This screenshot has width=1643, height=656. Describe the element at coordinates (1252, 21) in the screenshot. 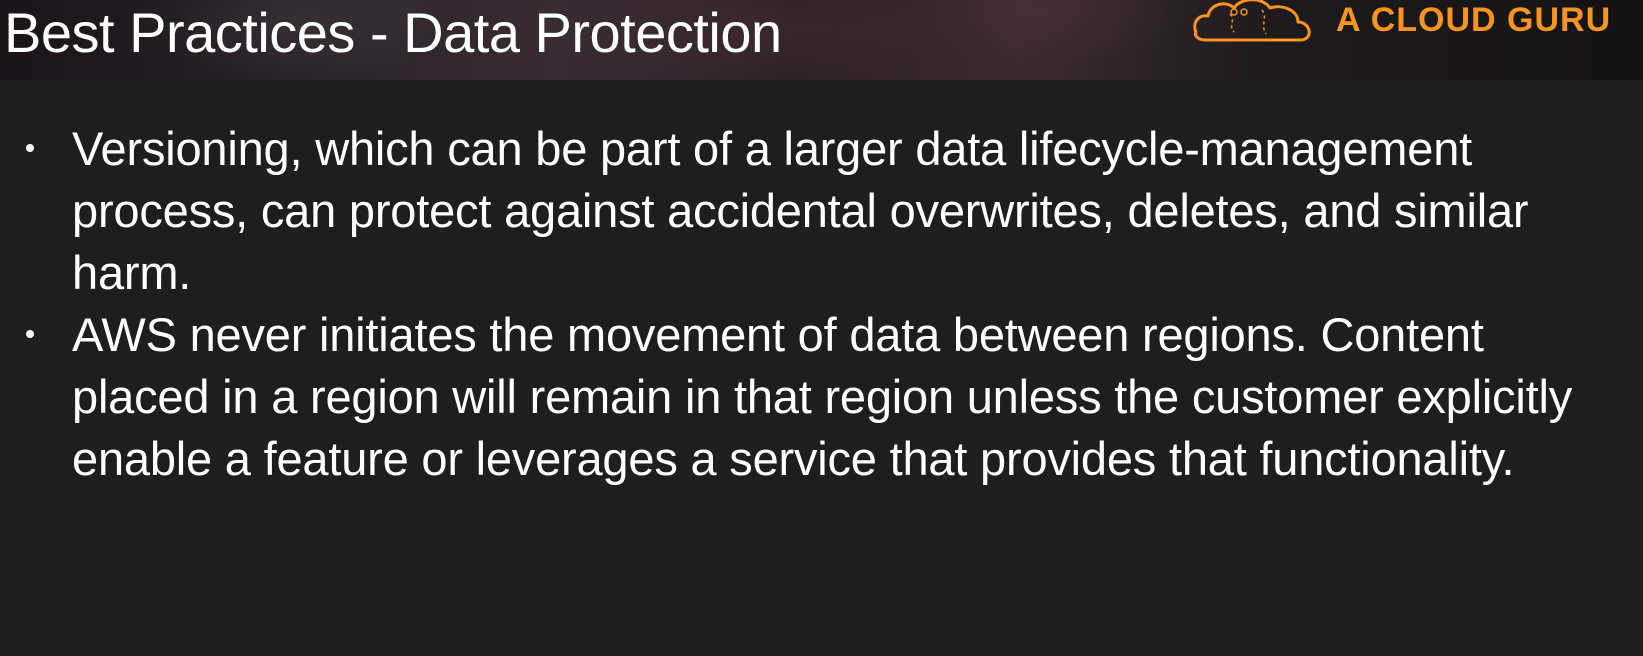

I see `cloud-logo-icon` at that location.